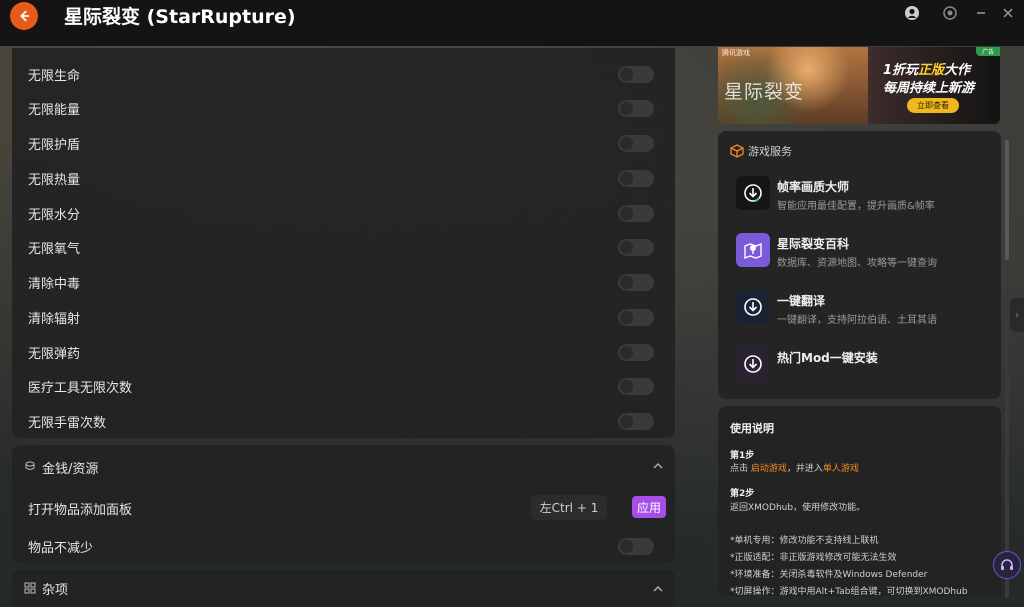 This screenshot has width=1024, height=607. I want to click on cheat-label: 无限水分, so click(54, 215).